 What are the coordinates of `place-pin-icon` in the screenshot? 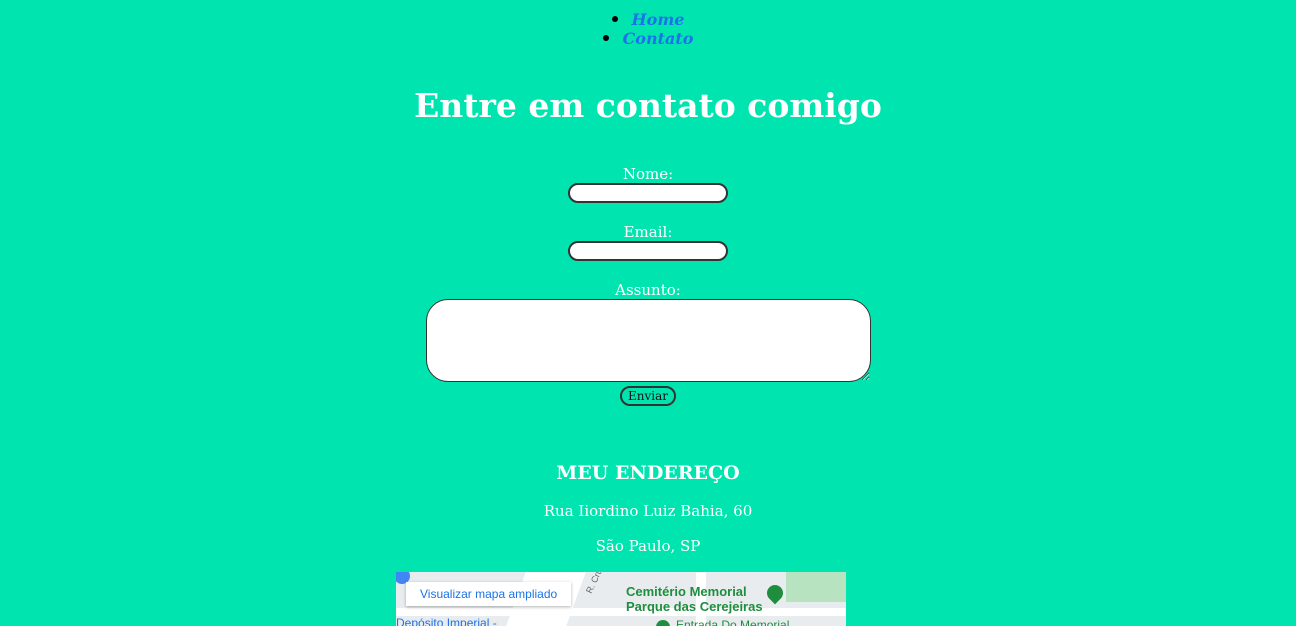 It's located at (663, 623).